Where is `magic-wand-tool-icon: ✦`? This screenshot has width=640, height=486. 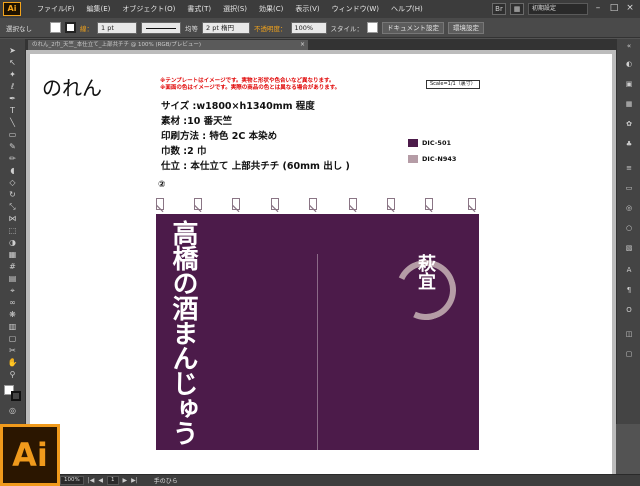 magic-wand-tool-icon: ✦ is located at coordinates (12, 74).